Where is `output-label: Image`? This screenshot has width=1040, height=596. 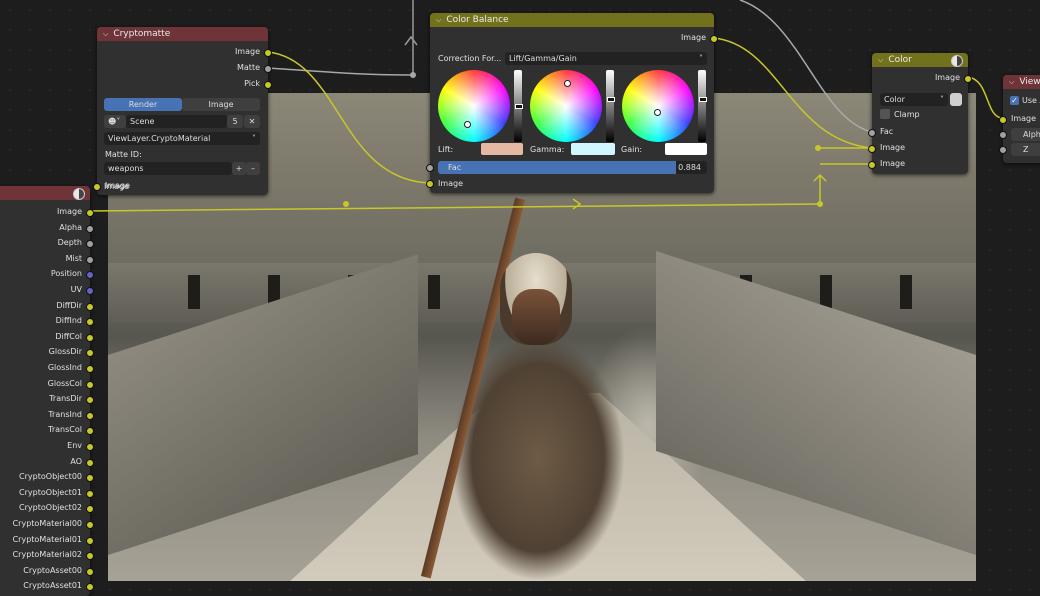
output-label: Image is located at coordinates (947, 77).